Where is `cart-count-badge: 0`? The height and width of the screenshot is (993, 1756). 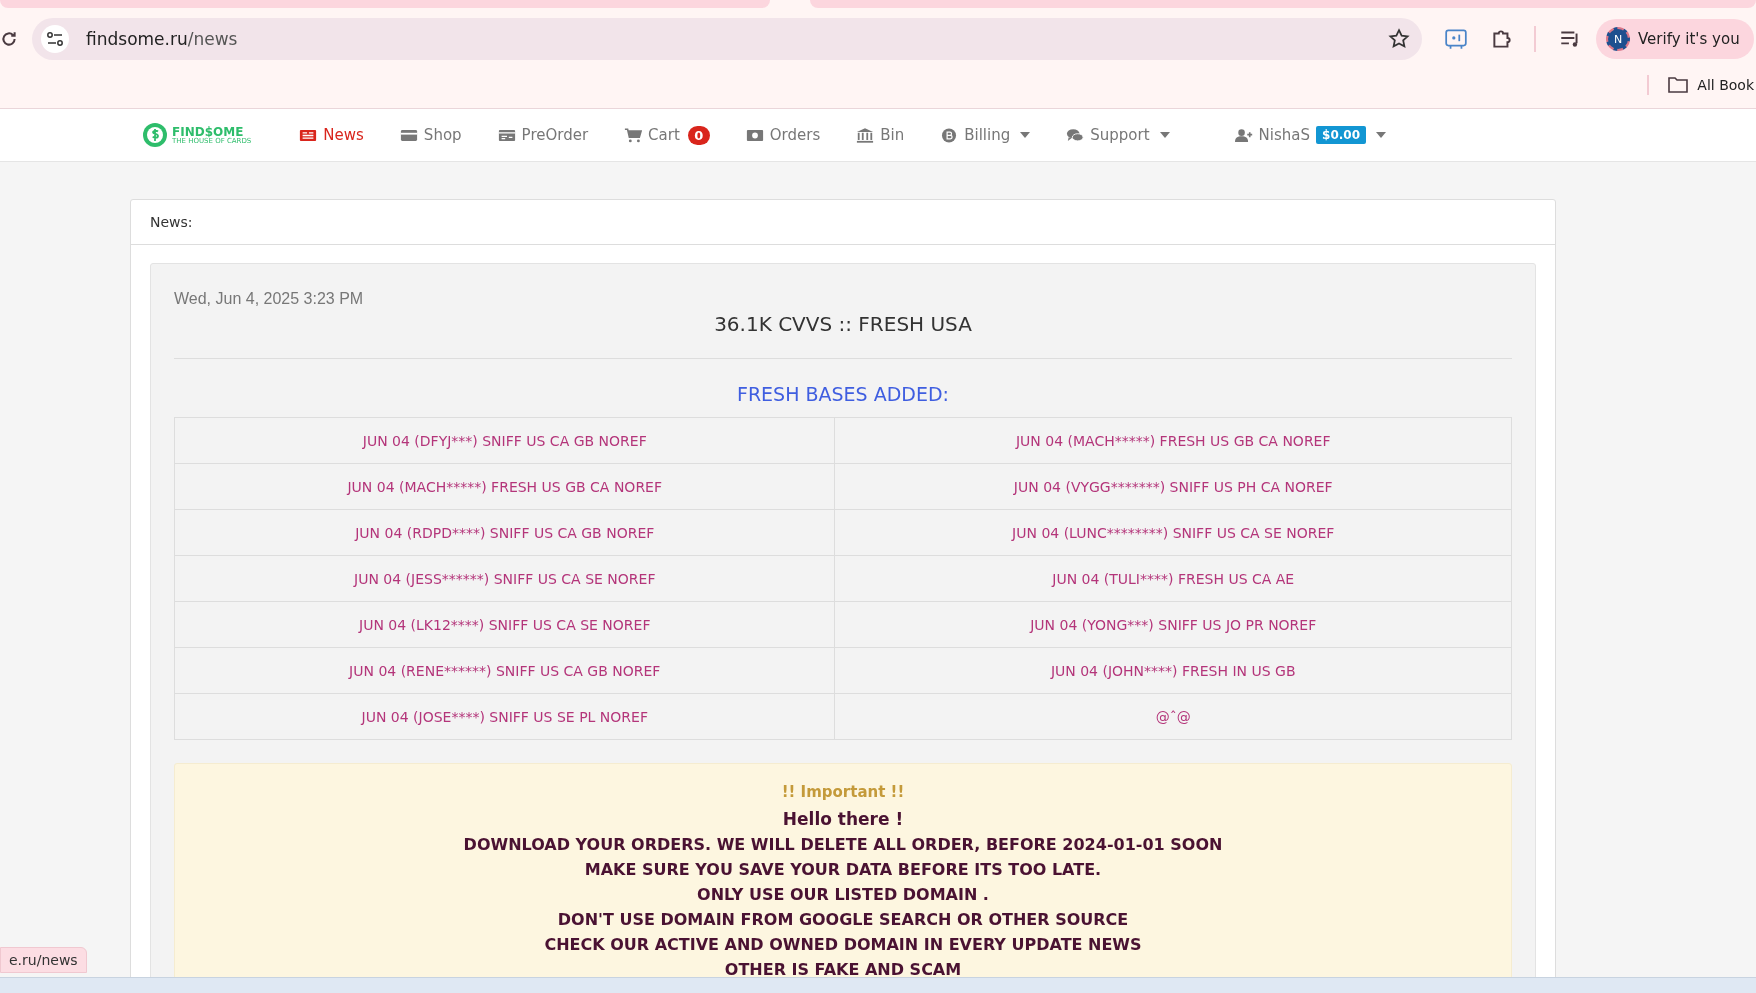
cart-count-badge: 0 is located at coordinates (698, 135).